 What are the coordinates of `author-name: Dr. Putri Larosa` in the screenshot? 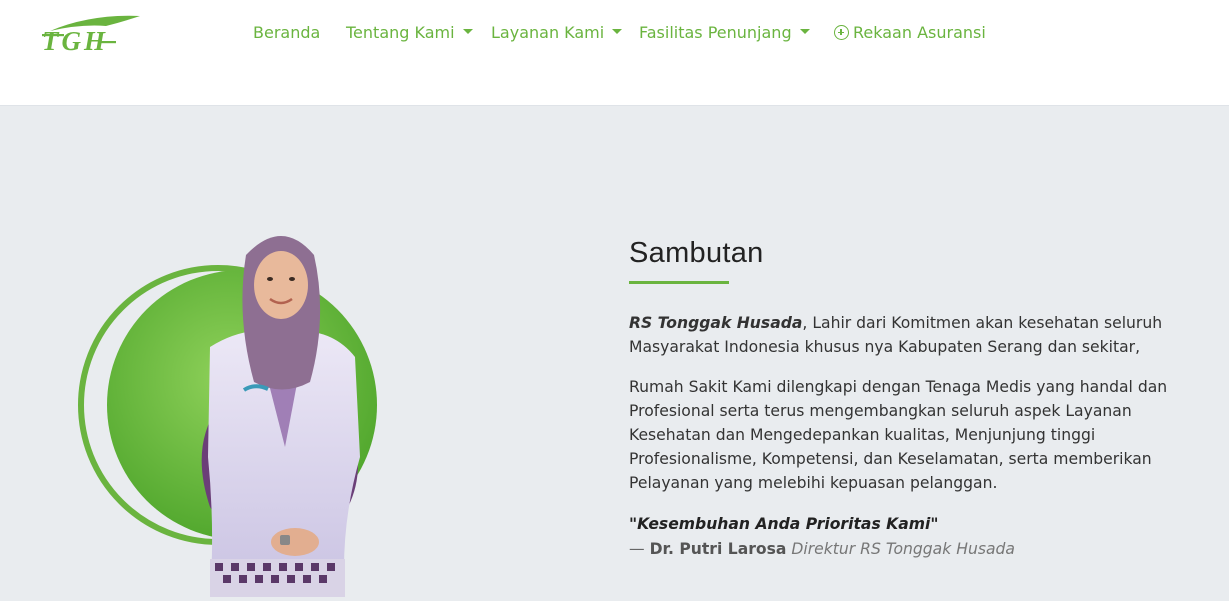 It's located at (718, 549).